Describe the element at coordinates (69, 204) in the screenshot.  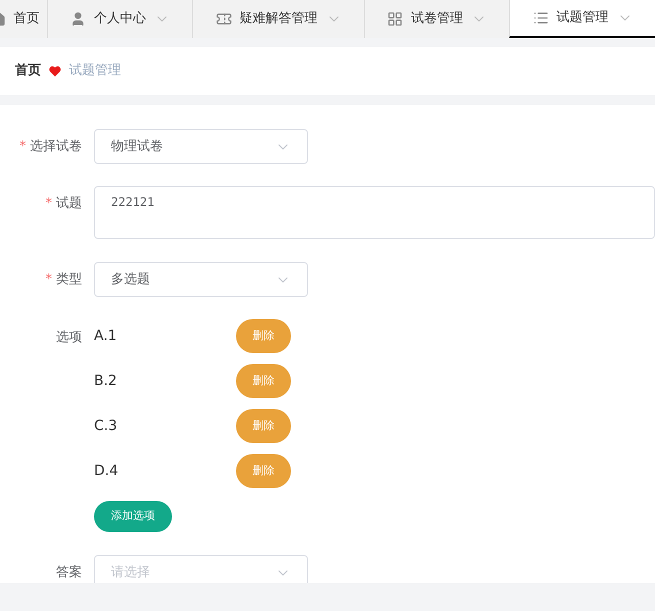
I see `field-label: 试题` at that location.